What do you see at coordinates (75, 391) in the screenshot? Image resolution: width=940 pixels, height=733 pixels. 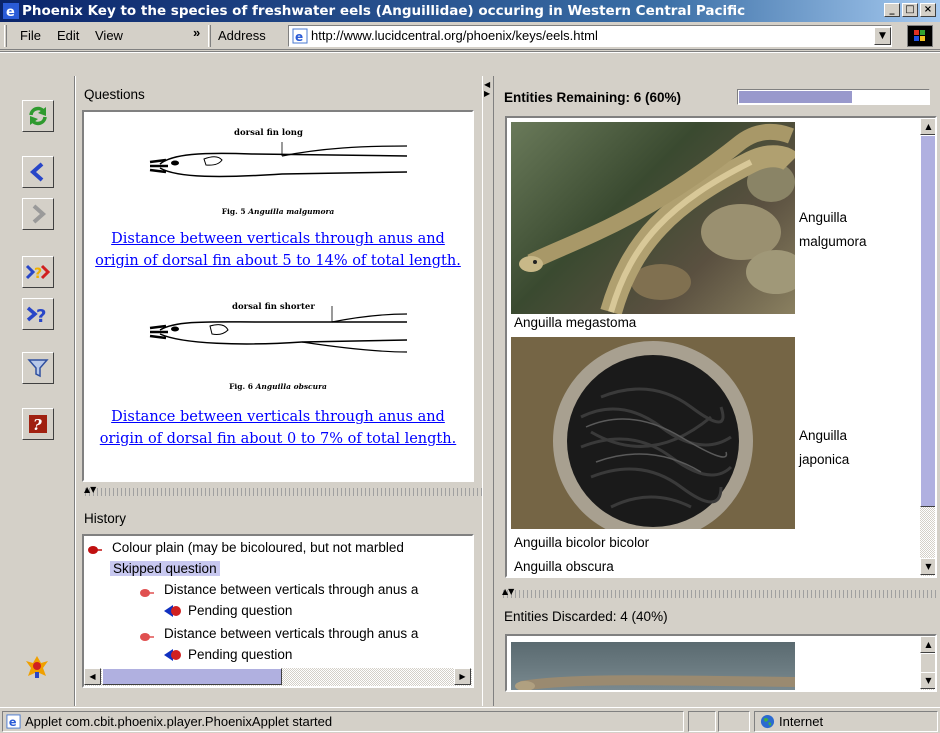 I see `divider` at bounding box center [75, 391].